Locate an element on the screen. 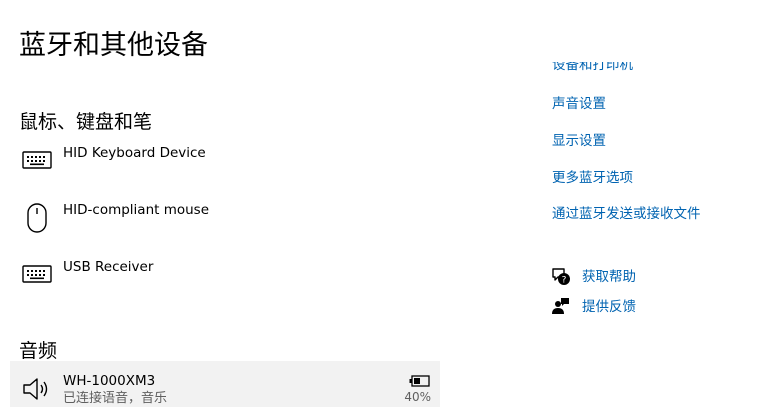  get-help-link: 获取帮助 is located at coordinates (609, 277).